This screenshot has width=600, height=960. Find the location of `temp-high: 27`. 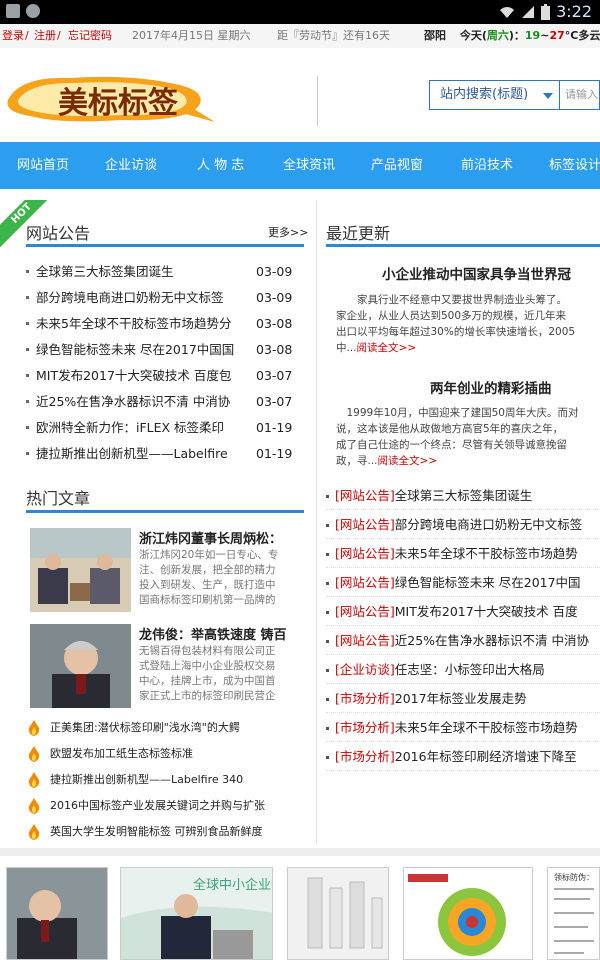

temp-high: 27 is located at coordinates (557, 35).